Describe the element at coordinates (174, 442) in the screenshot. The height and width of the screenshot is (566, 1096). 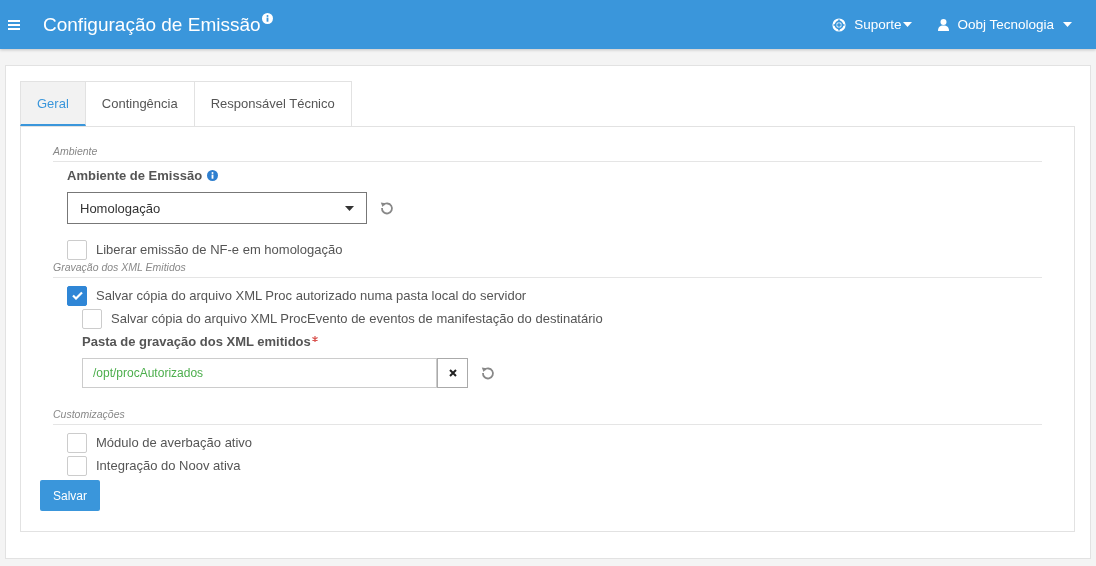
I see `checkbox-label: Módulo de averbação ativo` at that location.